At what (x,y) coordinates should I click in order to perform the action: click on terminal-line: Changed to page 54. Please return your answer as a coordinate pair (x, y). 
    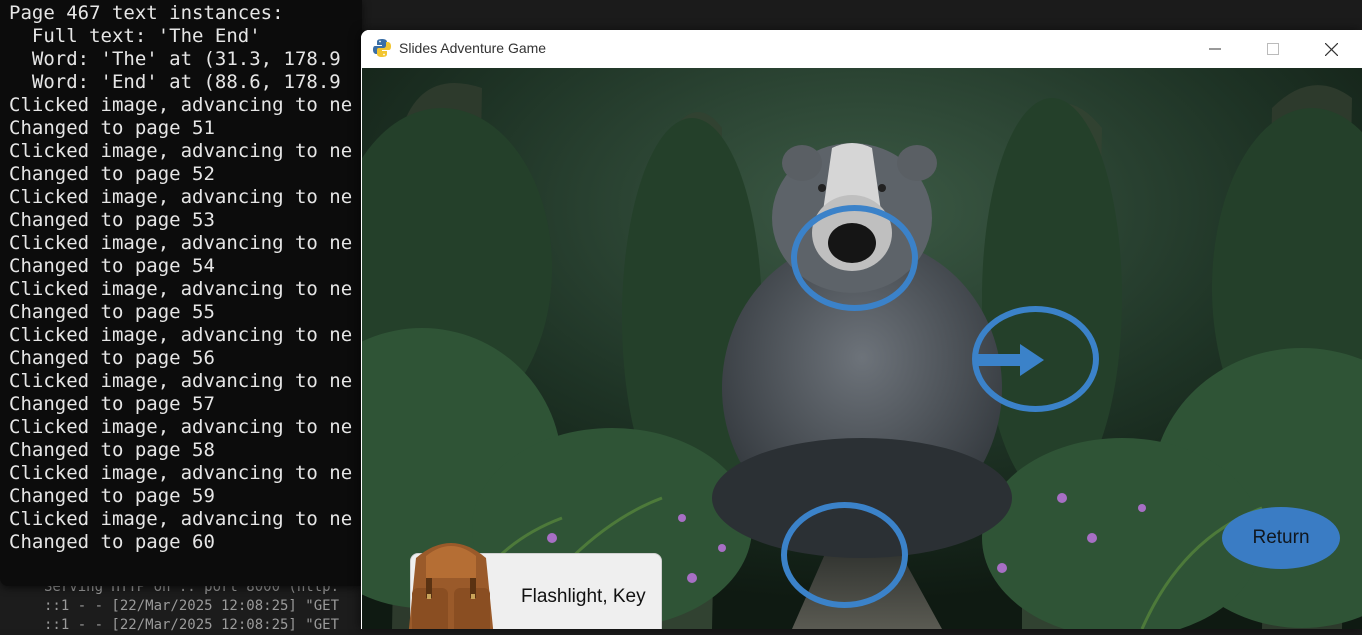
    Looking at the image, I should click on (112, 266).